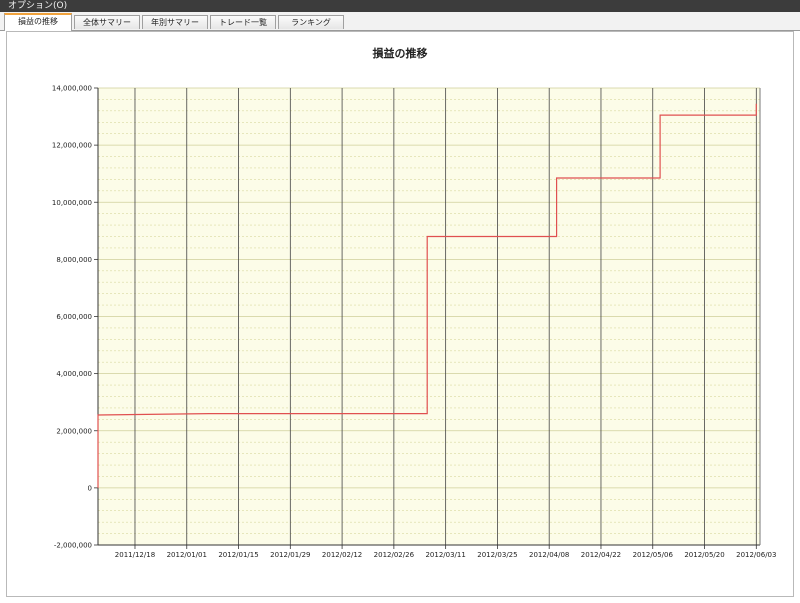 The width and height of the screenshot is (800, 603). Describe the element at coordinates (290, 555) in the screenshot. I see `x-tick-label: 2012/01/29` at that location.